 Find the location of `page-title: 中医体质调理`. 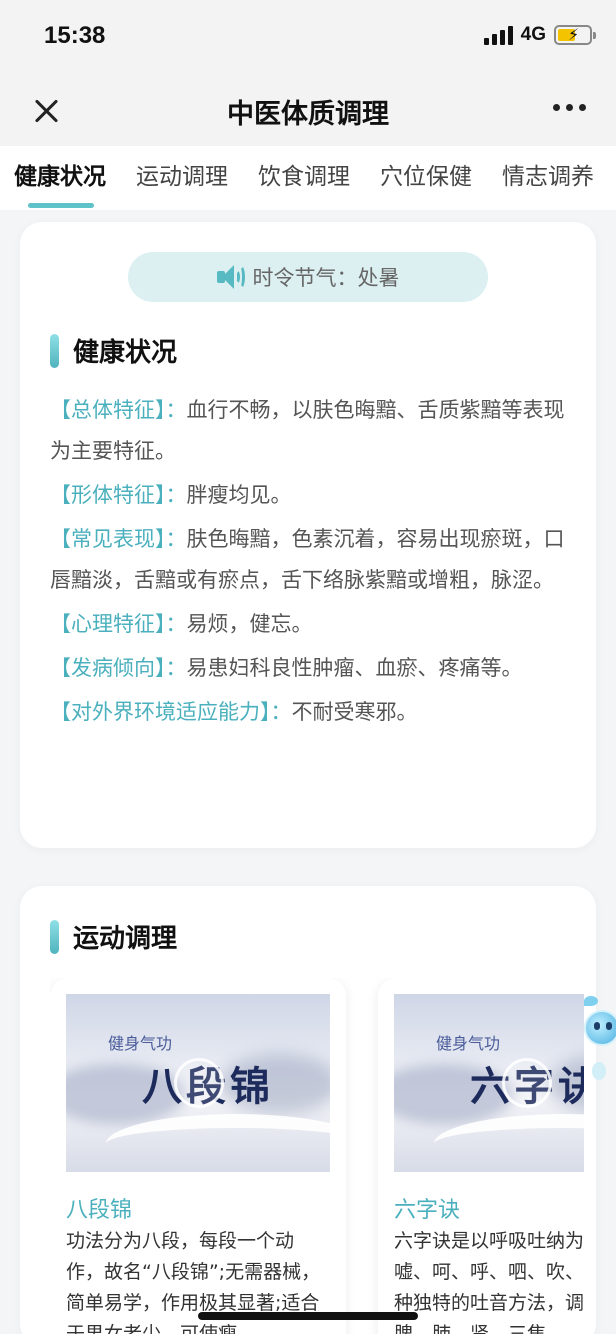

page-title: 中医体质调理 is located at coordinates (308, 114).